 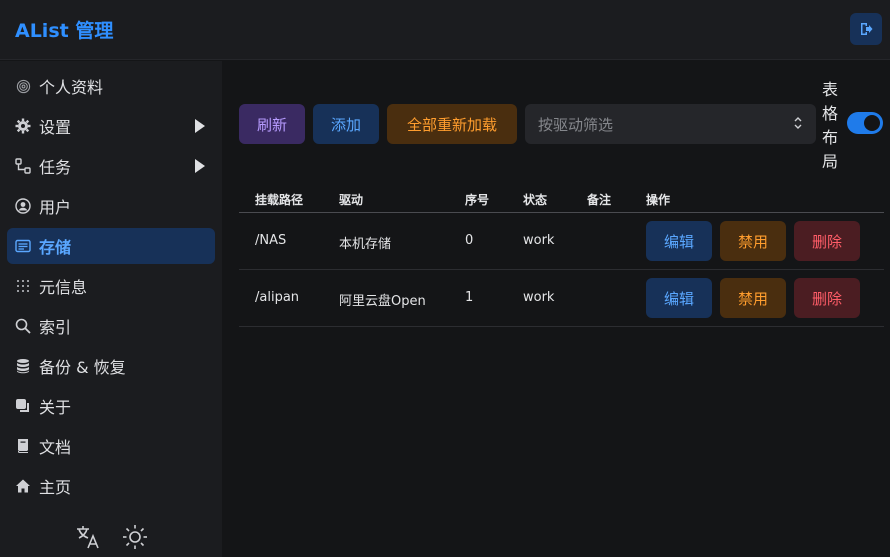 I want to click on cell-path: /NAS, so click(x=271, y=240).